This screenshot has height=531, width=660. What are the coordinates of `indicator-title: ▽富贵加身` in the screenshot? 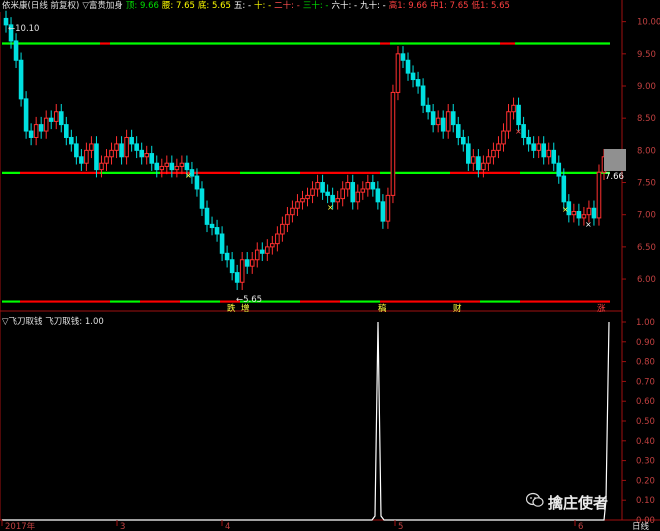 It's located at (102, 6).